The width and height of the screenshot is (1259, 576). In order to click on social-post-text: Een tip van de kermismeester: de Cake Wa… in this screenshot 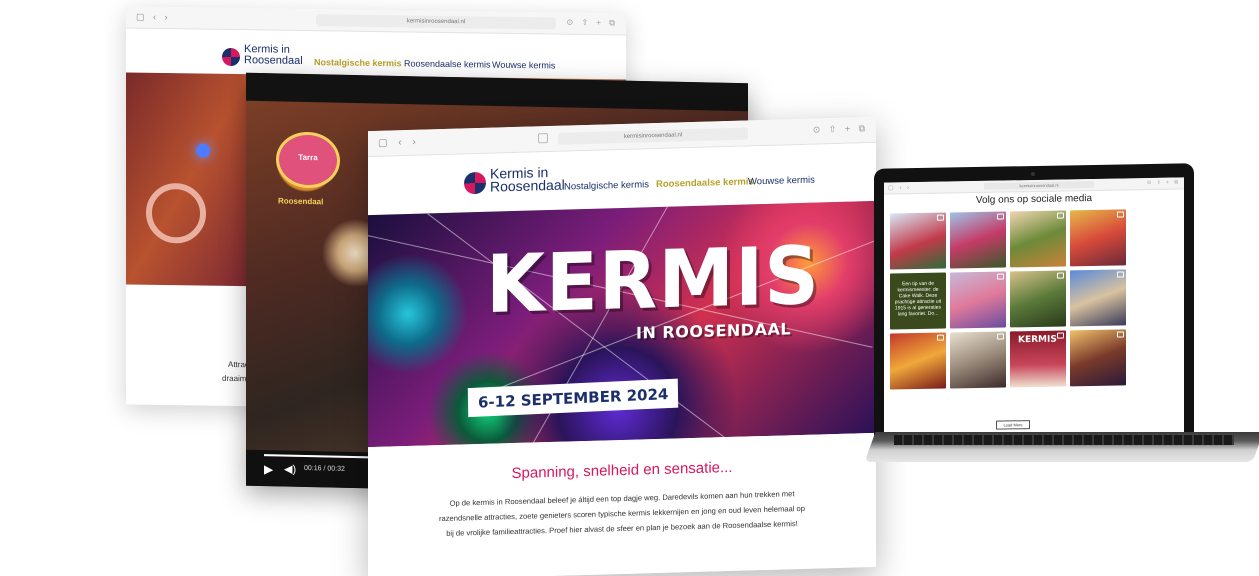, I will do `click(918, 301)`.